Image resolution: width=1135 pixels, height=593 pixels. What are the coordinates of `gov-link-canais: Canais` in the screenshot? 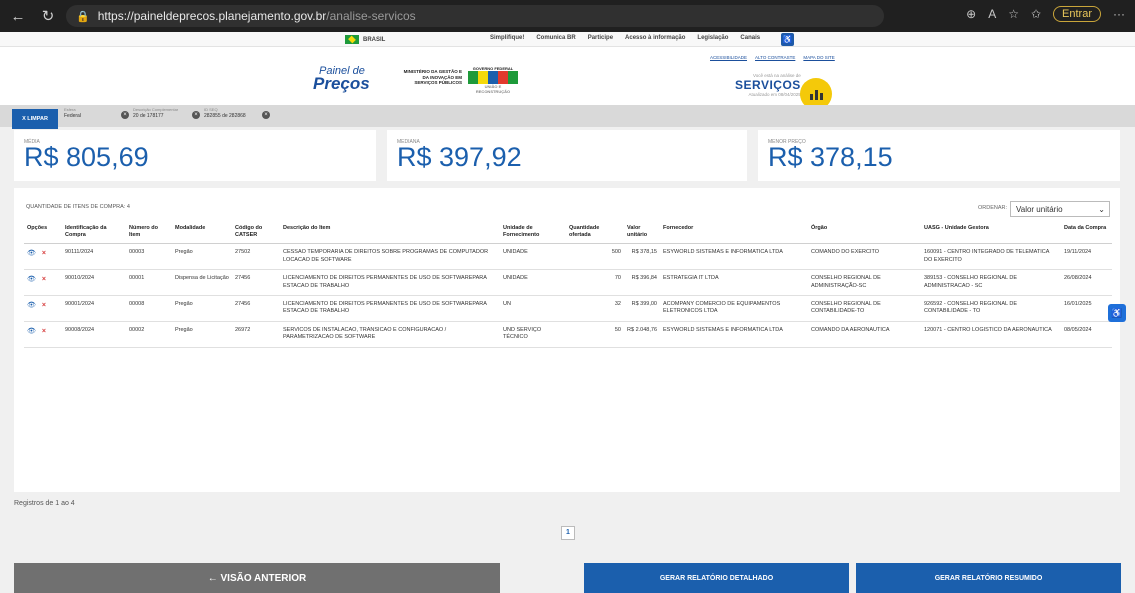 It's located at (750, 38).